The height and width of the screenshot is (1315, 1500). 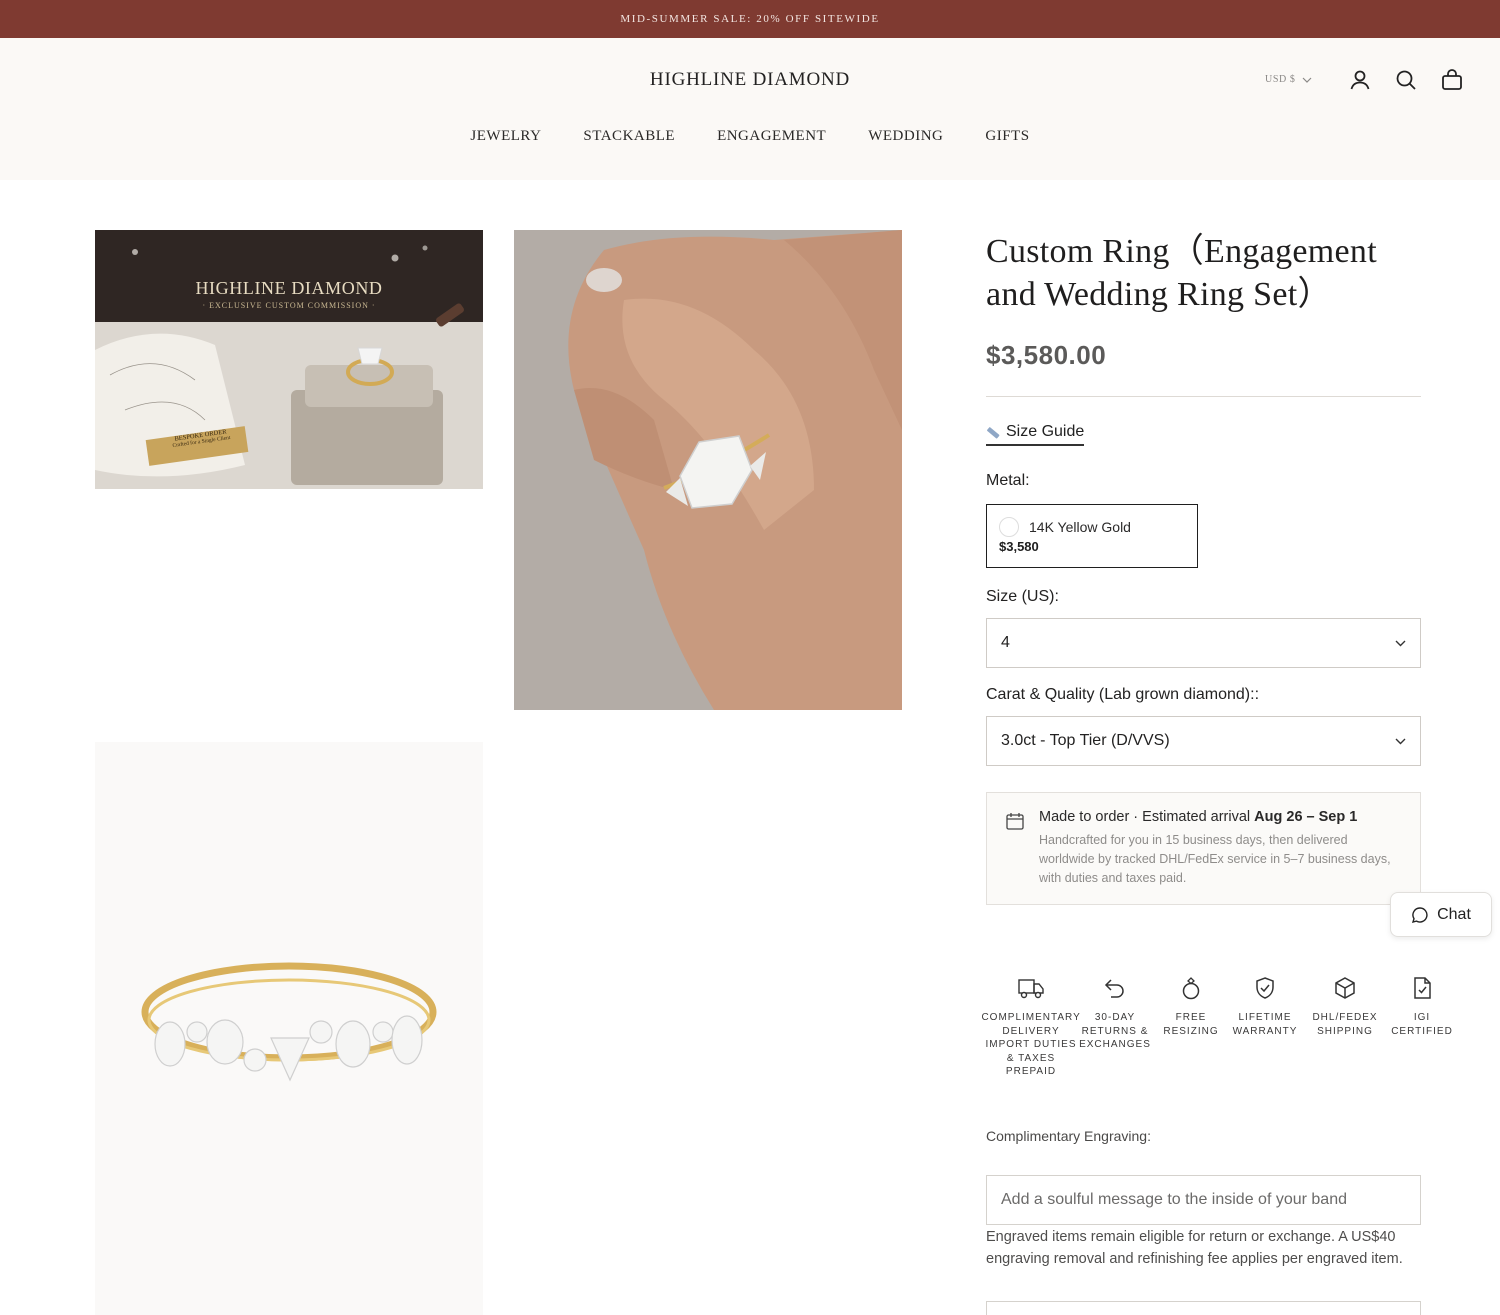 I want to click on return-arrow-icon, so click(x=1114, y=988).